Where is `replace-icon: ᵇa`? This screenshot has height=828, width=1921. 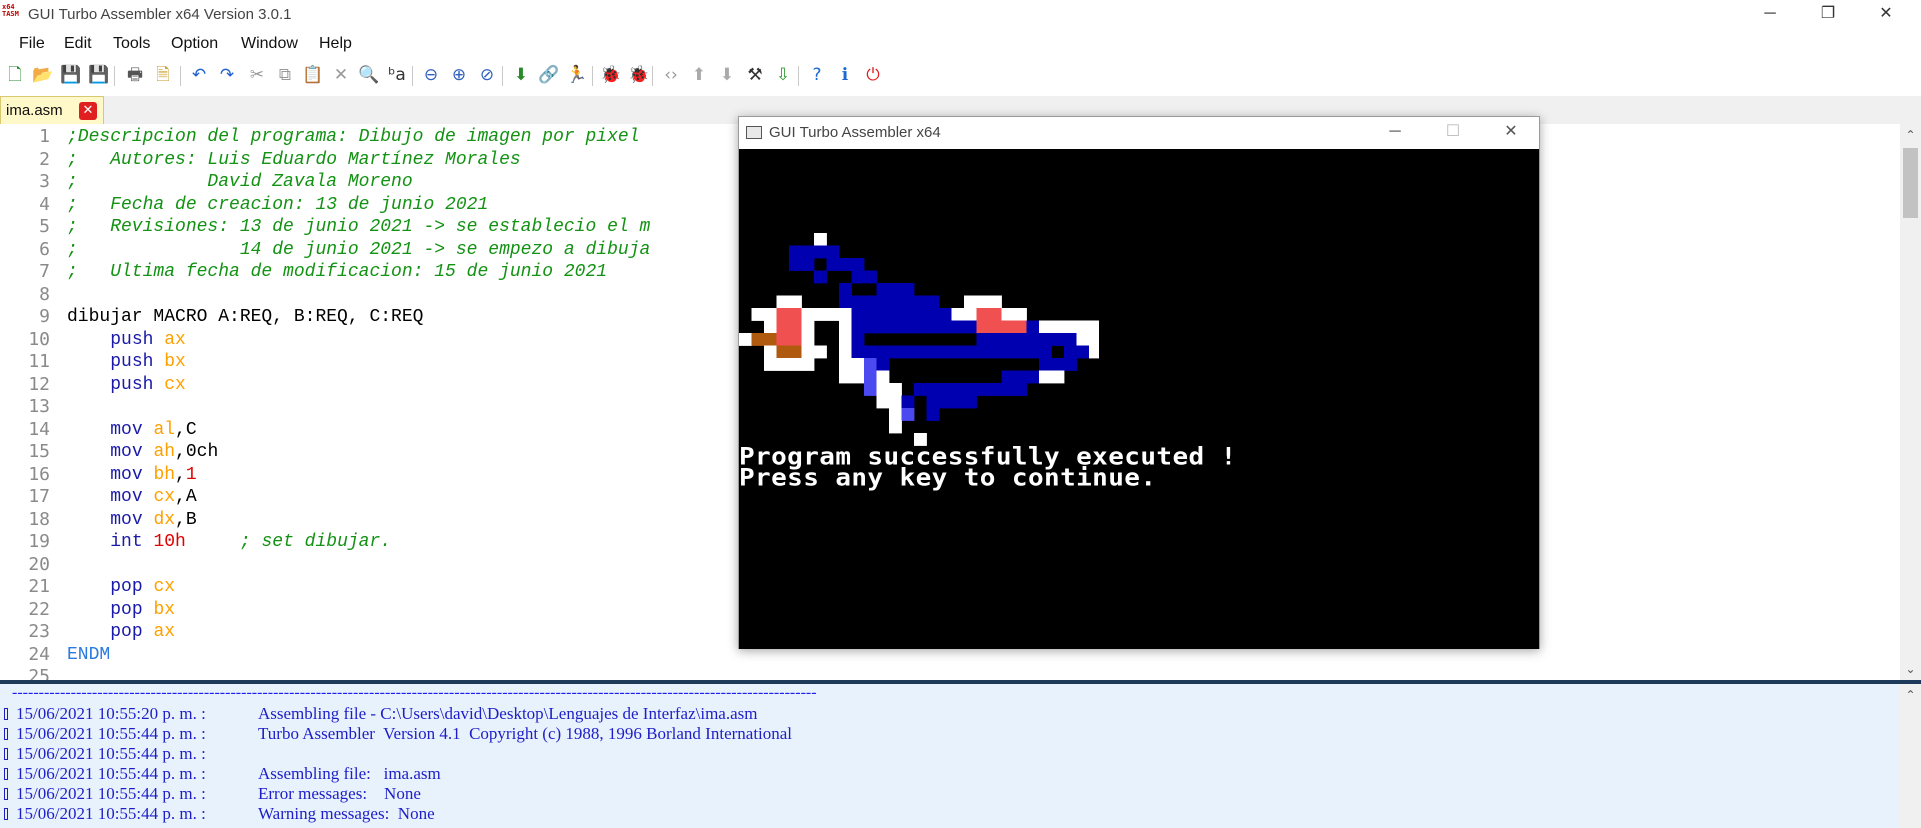 replace-icon: ᵇa is located at coordinates (397, 75).